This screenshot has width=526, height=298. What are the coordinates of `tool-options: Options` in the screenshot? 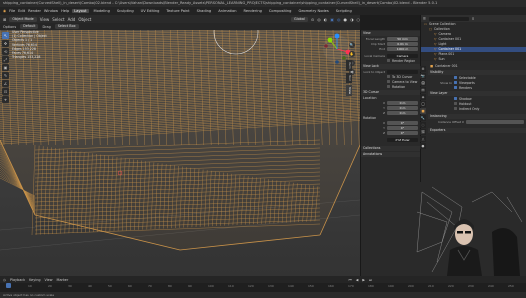 It's located at (9, 27).